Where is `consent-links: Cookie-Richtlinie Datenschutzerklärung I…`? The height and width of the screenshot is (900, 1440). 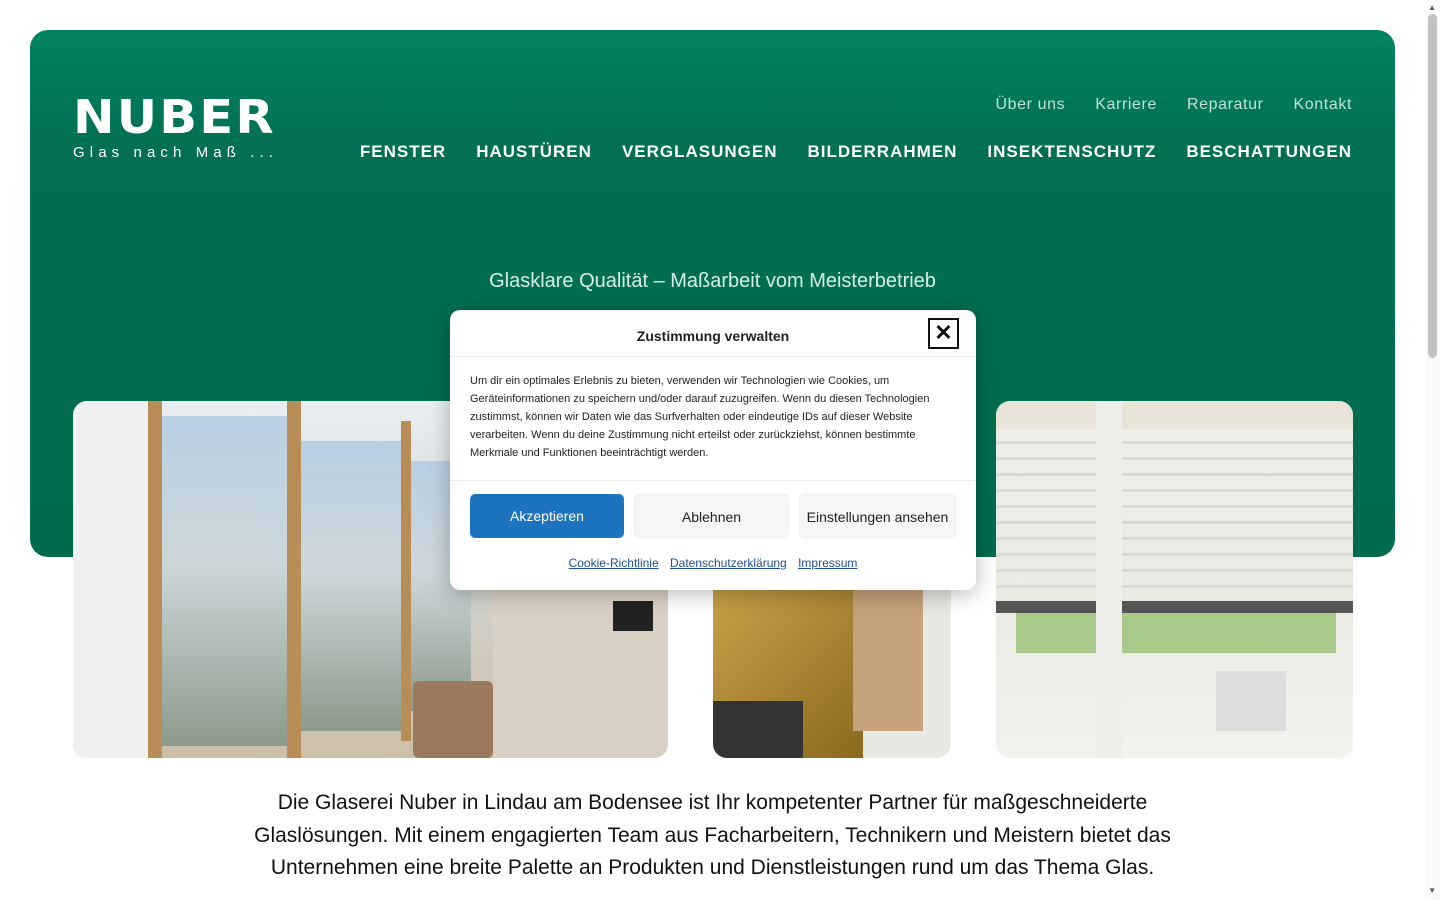
consent-links: Cookie-Richtlinie Datenschutzerklärung I… is located at coordinates (713, 563).